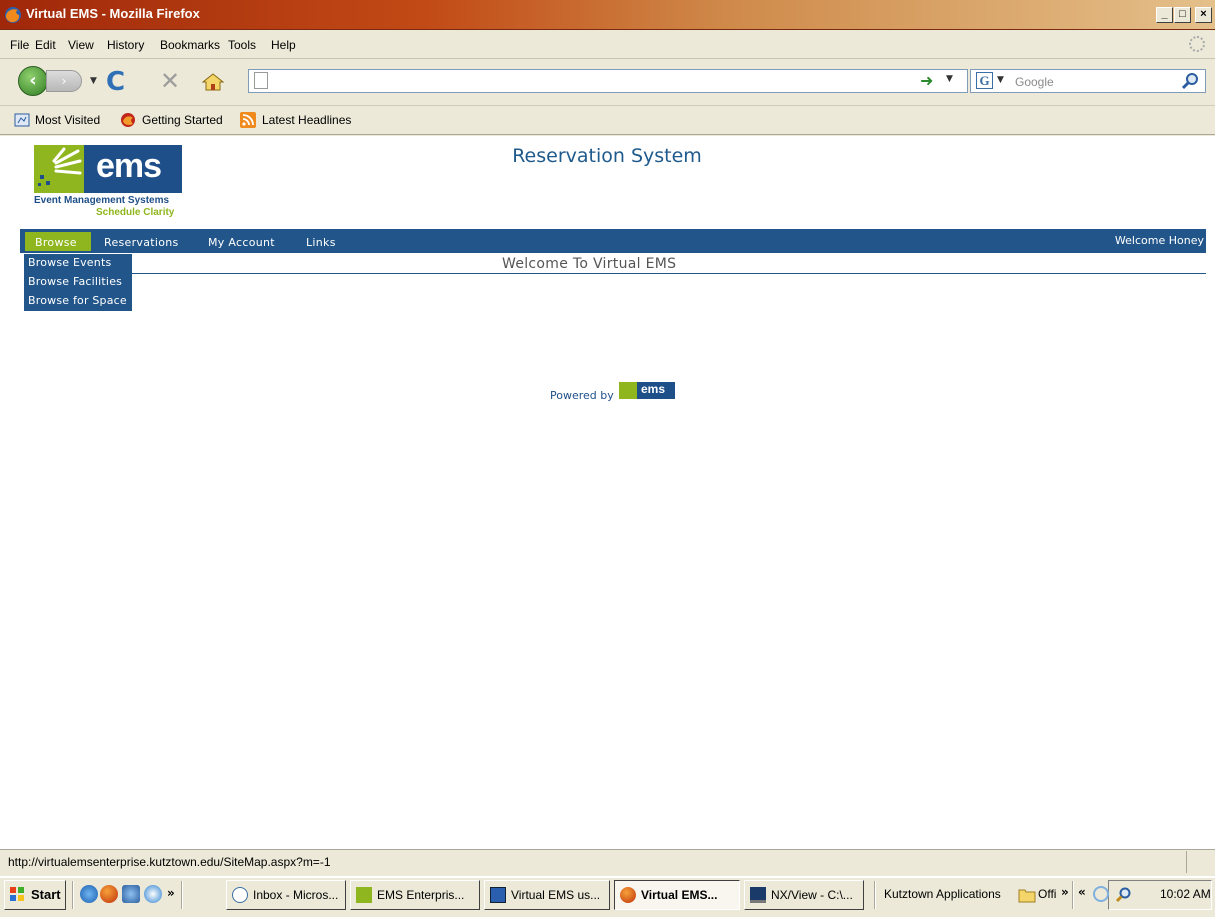  I want to click on close-button: ×, so click(1203, 15).